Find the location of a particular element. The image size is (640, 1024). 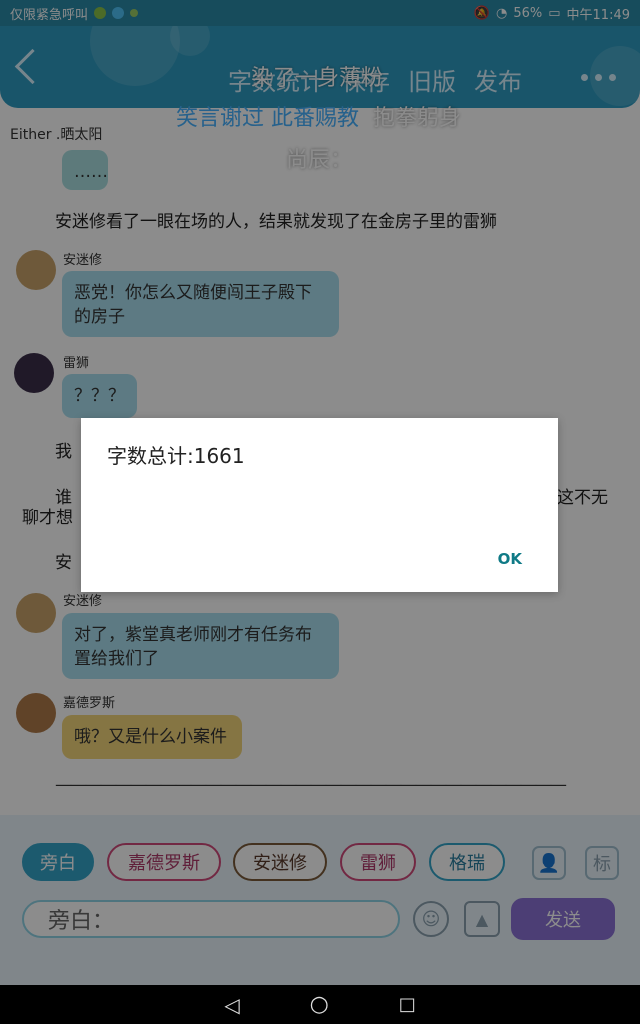

word-count-dialog: 字数总计:1661 OK is located at coordinates (319, 505).